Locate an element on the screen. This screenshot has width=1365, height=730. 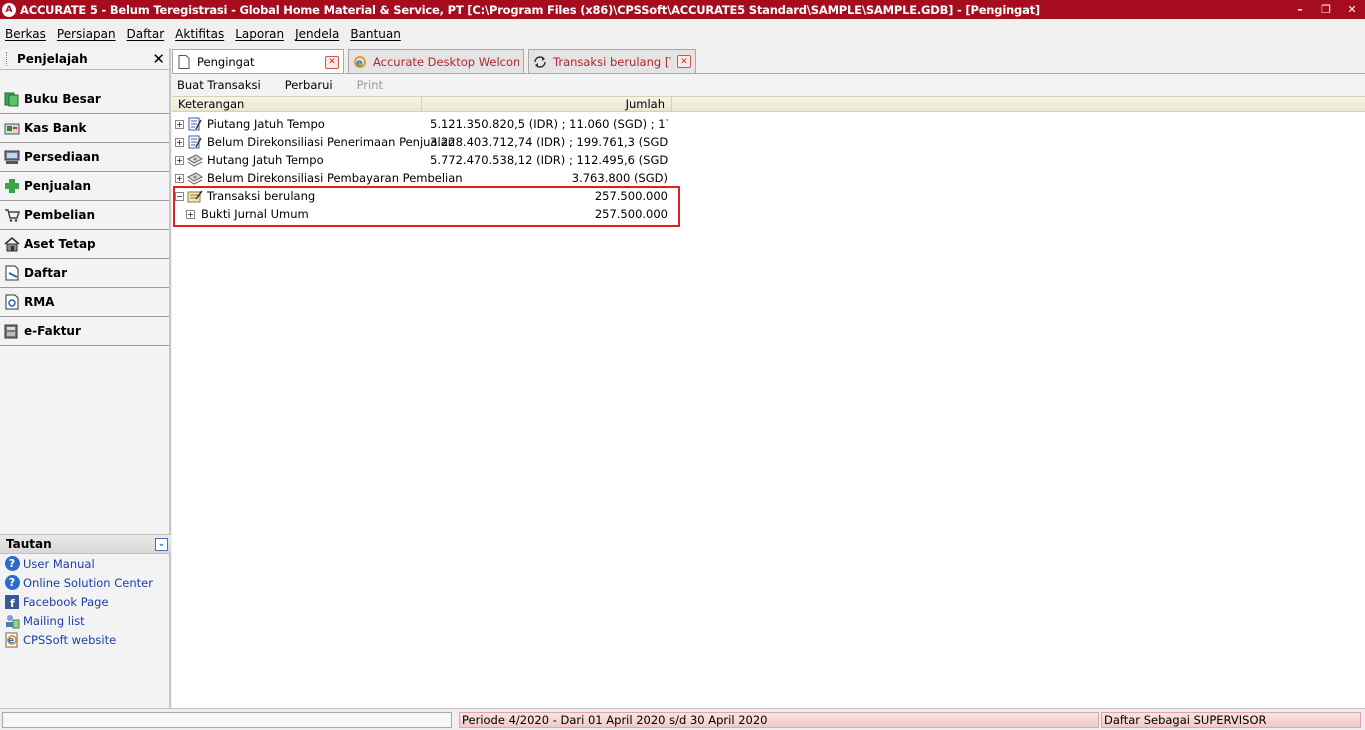
nav-label: Buku Besar is located at coordinates (62, 99).